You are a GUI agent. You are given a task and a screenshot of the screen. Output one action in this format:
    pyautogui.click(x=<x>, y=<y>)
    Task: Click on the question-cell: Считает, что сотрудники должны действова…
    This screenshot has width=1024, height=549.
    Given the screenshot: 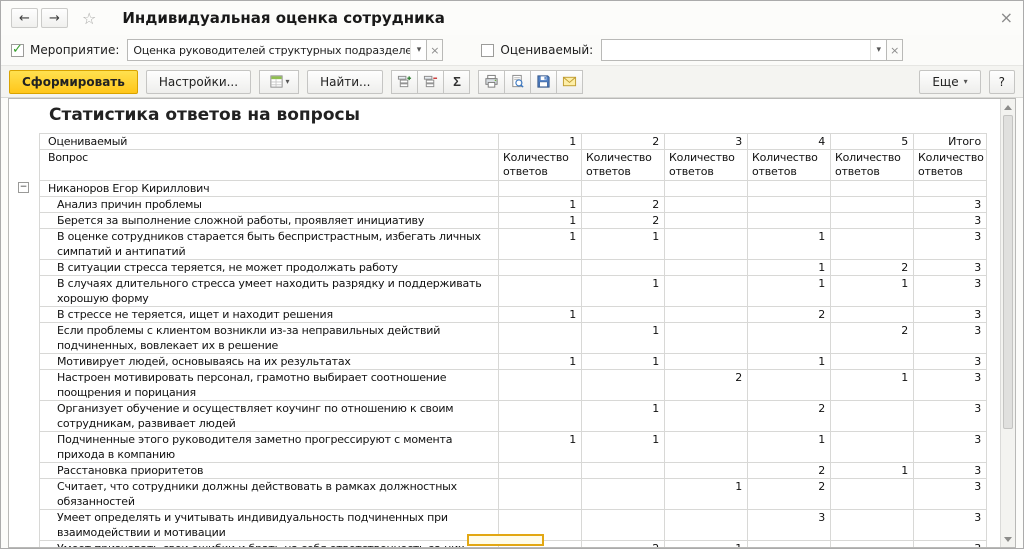 What is the action you would take?
    pyautogui.click(x=269, y=494)
    